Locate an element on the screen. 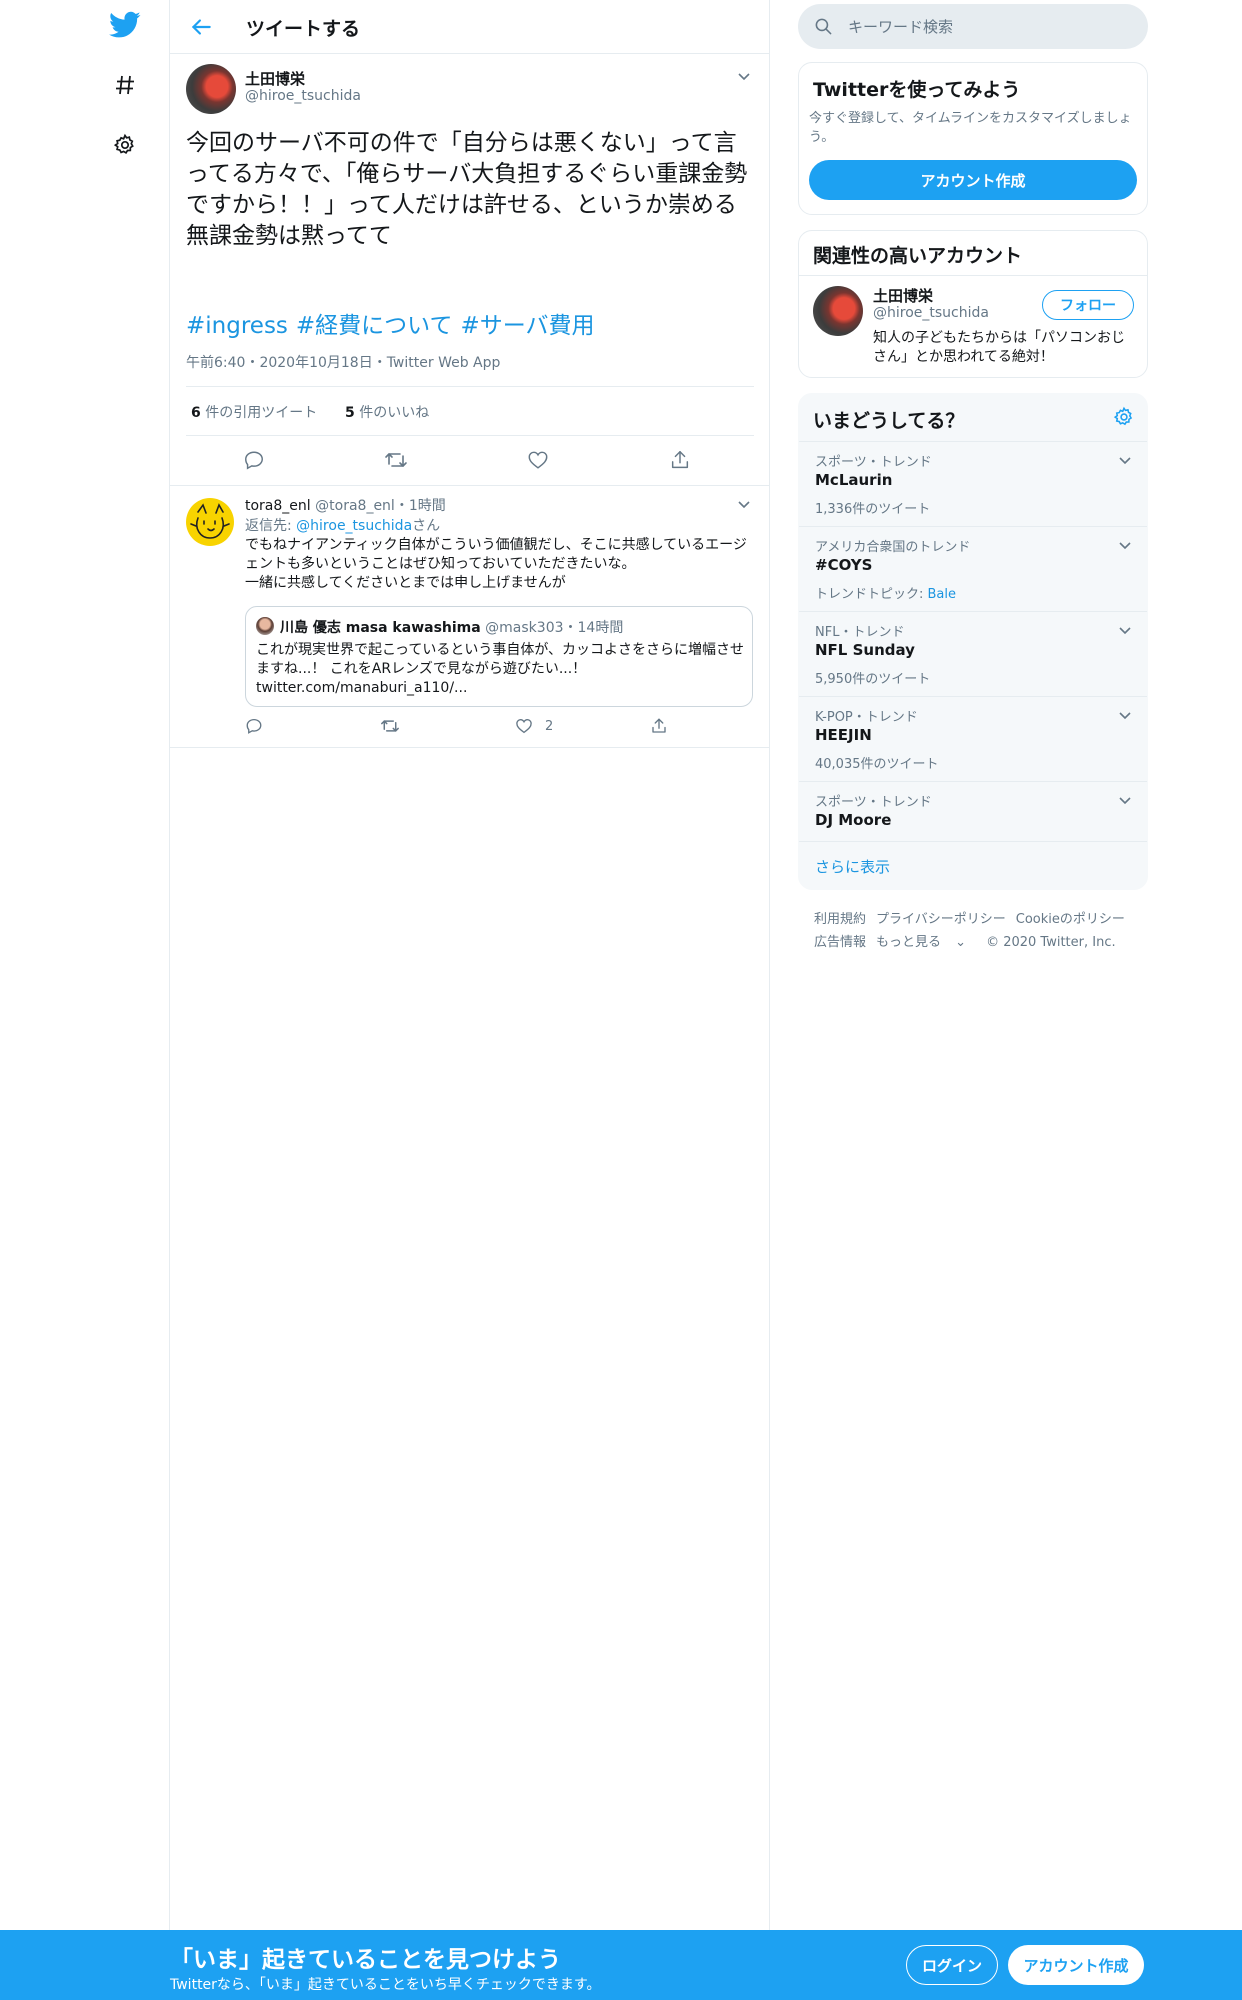  footer-link: Cookieのポリシー is located at coordinates (1070, 919).